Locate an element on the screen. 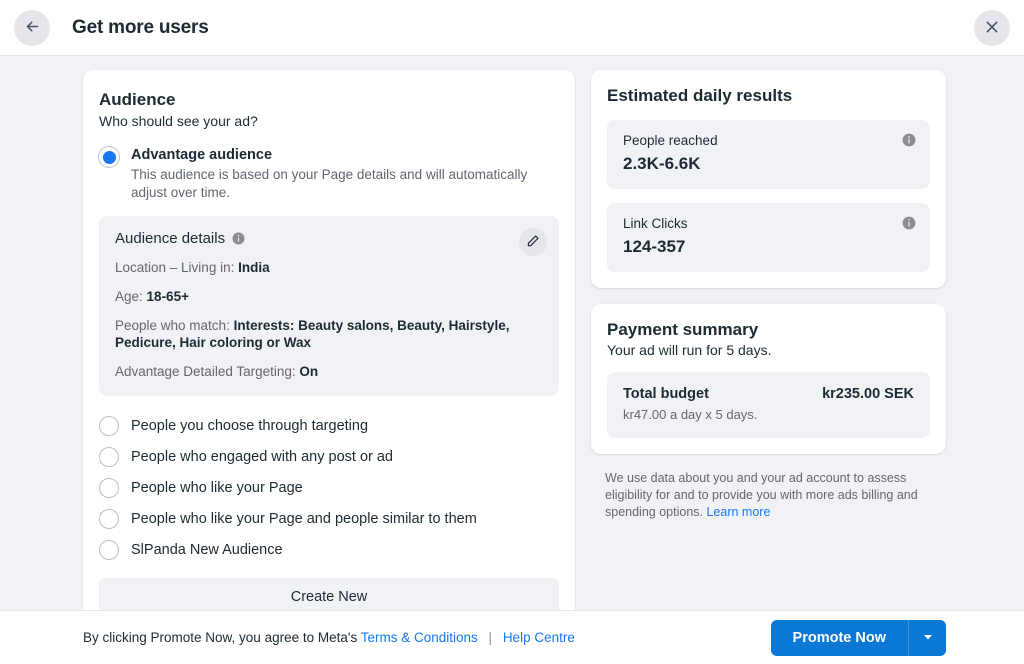 This screenshot has width=1024, height=664. estimated-results-title: Estimated daily results is located at coordinates (700, 95).